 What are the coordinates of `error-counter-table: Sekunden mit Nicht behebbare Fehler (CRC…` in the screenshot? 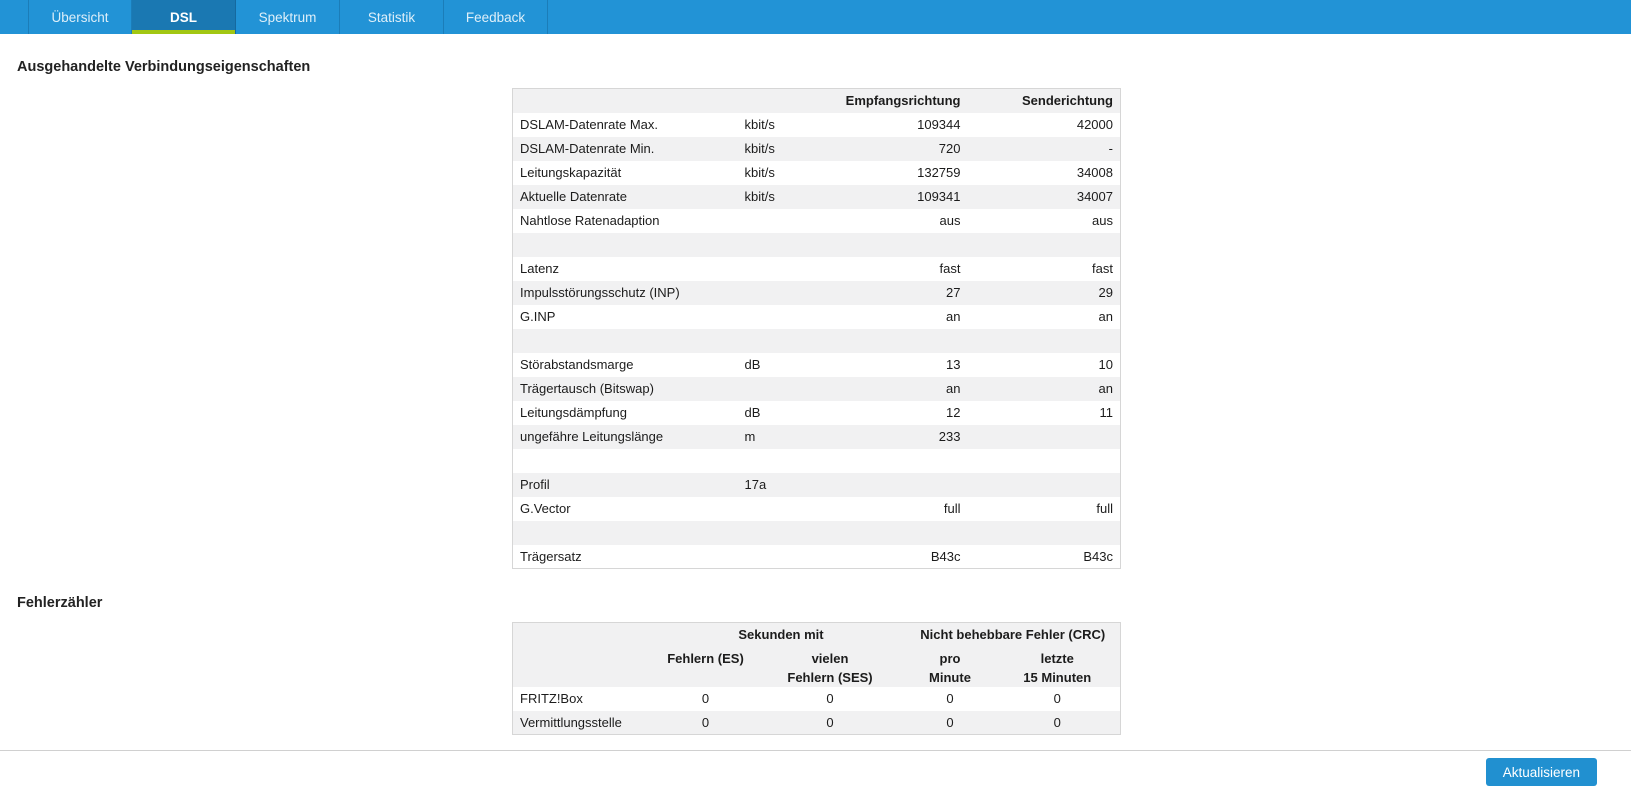 It's located at (817, 678).